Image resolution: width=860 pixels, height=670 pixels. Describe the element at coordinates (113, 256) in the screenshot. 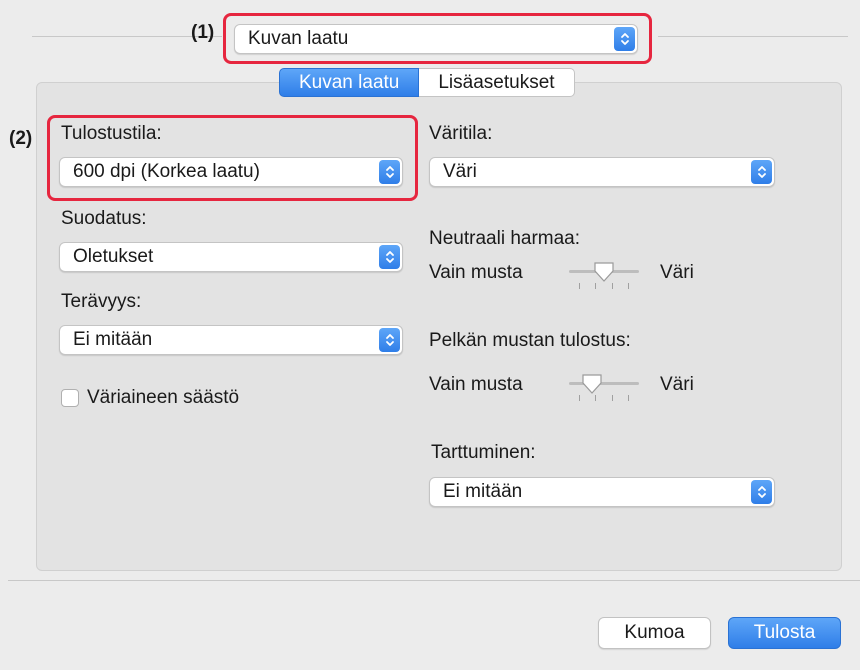

I see `filter-value: Oletukset` at that location.